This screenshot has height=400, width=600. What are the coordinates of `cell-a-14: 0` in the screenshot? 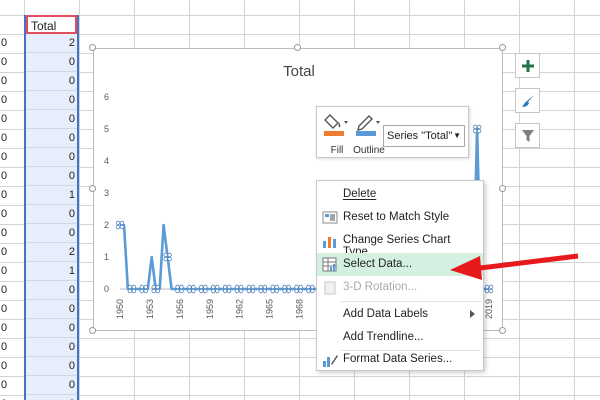 It's located at (12, 271).